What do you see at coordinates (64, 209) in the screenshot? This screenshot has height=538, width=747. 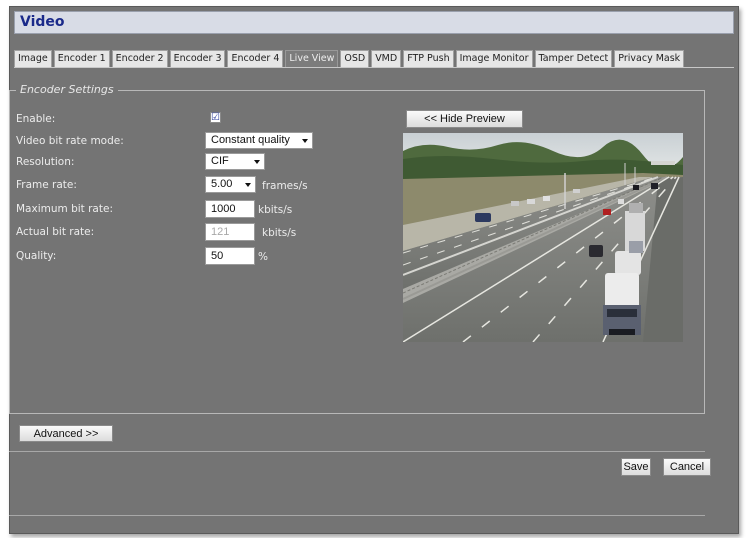 I see `max-bitrate-label: Maximum bit rate:` at bounding box center [64, 209].